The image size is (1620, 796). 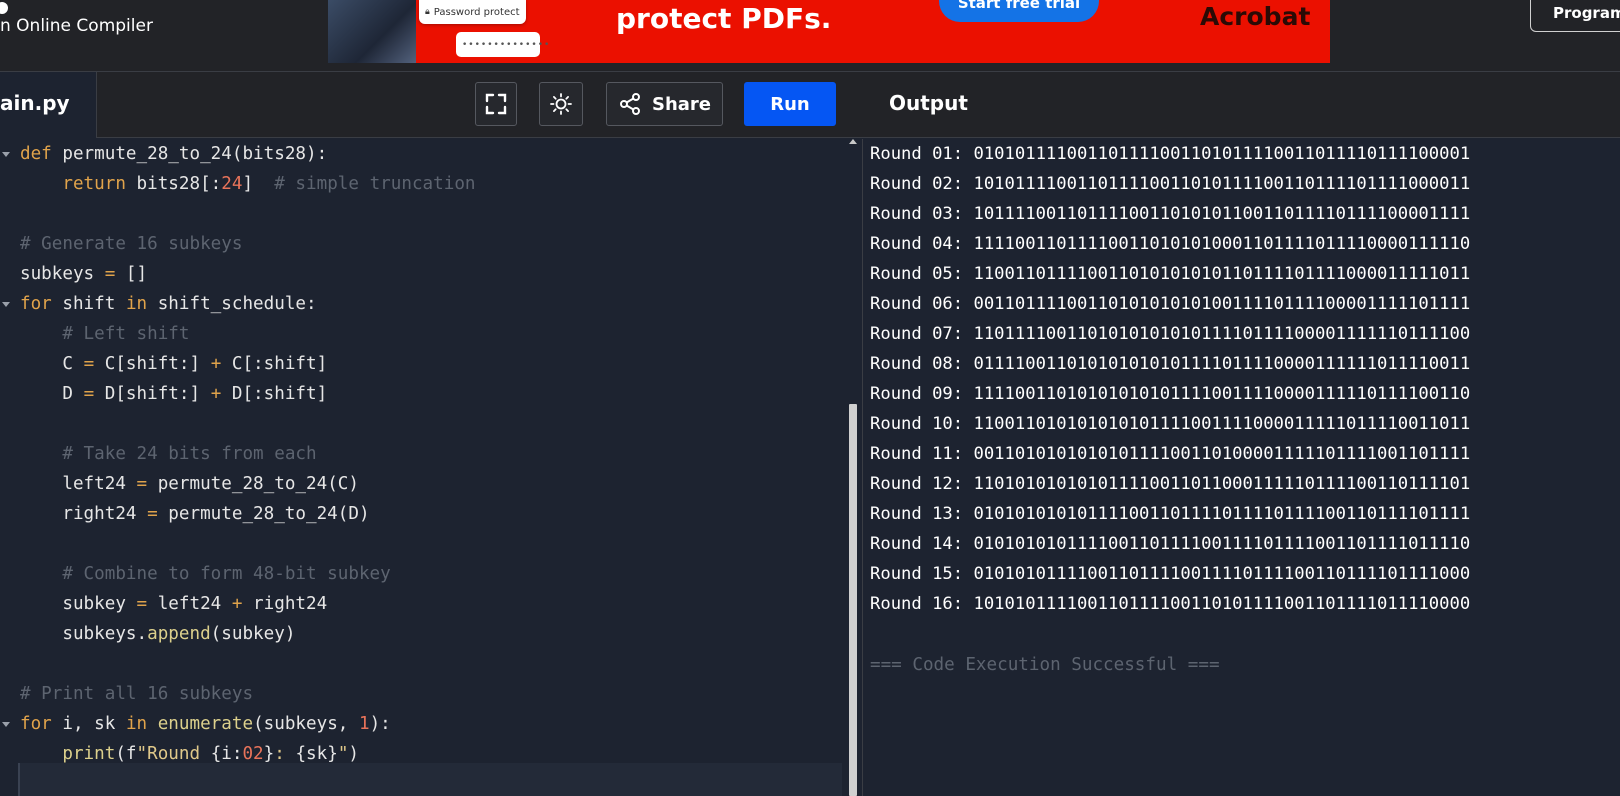 I want to click on code-token: +, so click(x=237, y=604).